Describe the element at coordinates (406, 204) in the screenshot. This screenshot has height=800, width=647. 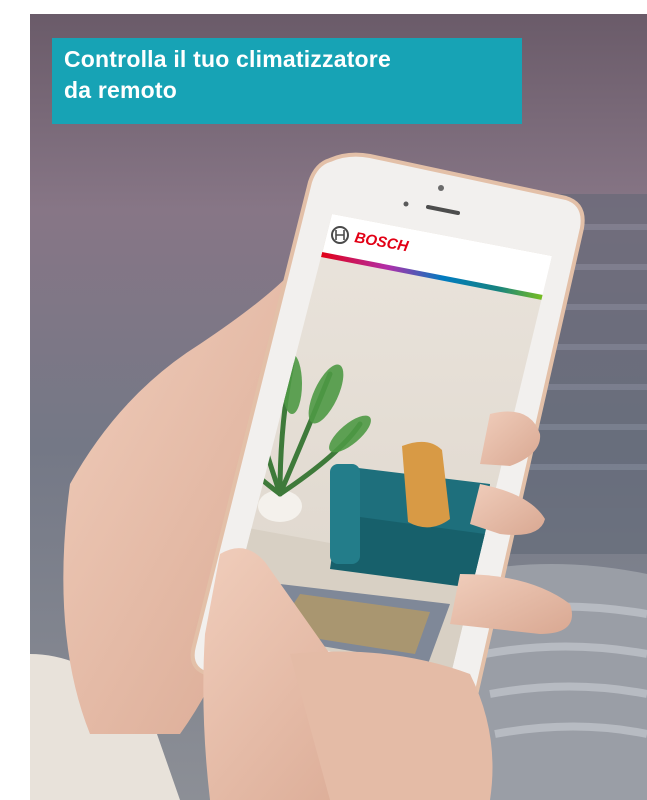
I see `sensor-icon` at that location.